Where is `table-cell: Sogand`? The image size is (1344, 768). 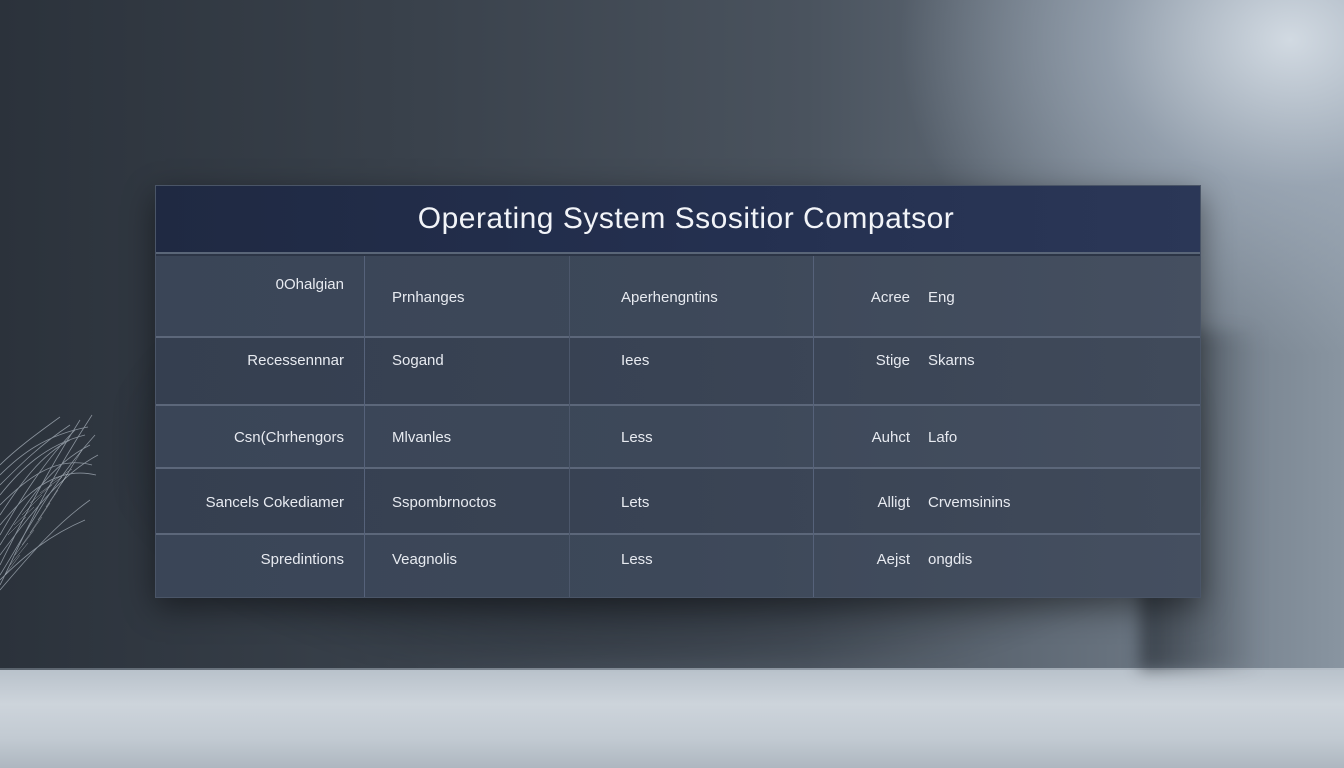 table-cell: Sogand is located at coordinates (418, 360).